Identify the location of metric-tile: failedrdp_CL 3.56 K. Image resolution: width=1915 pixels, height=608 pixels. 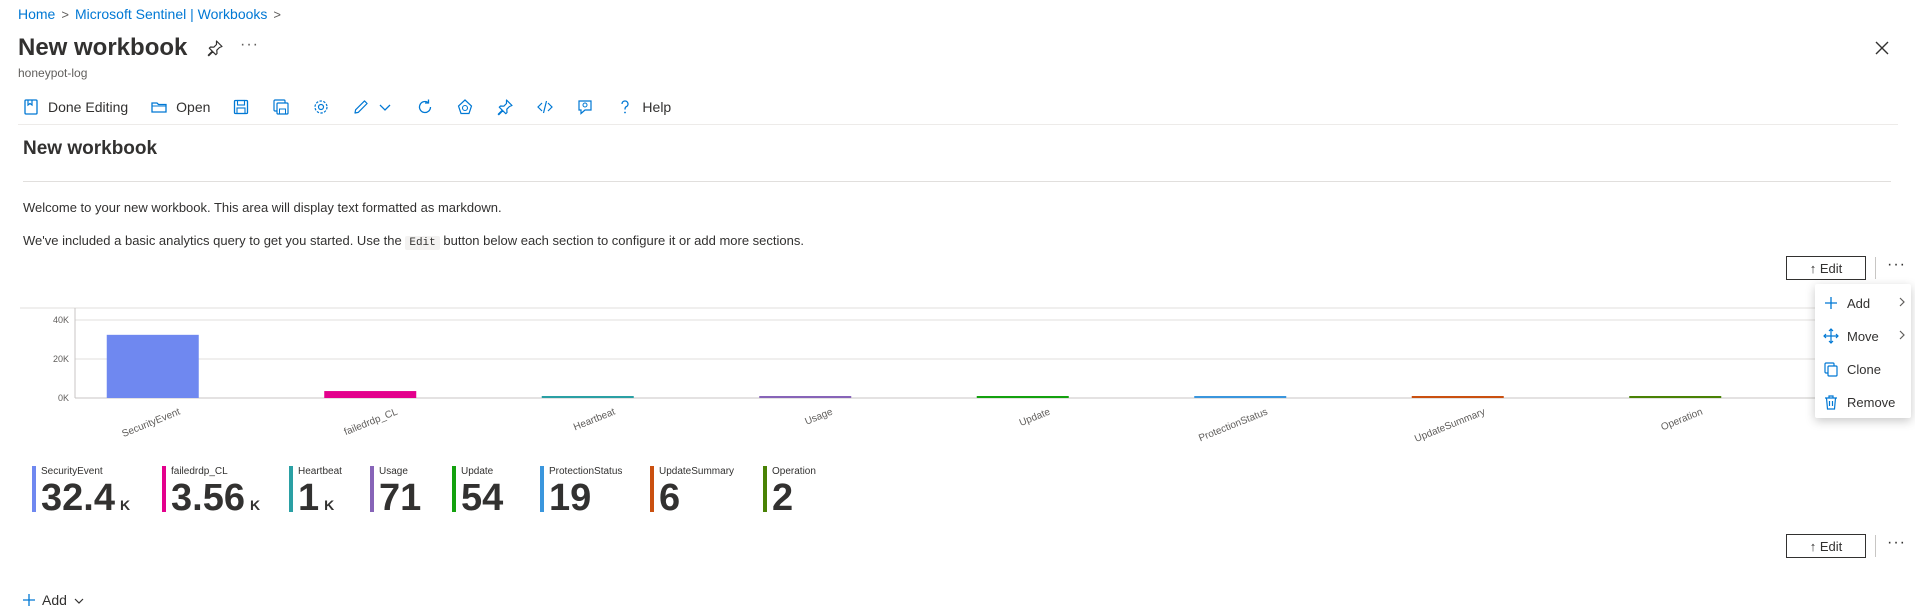
(211, 492).